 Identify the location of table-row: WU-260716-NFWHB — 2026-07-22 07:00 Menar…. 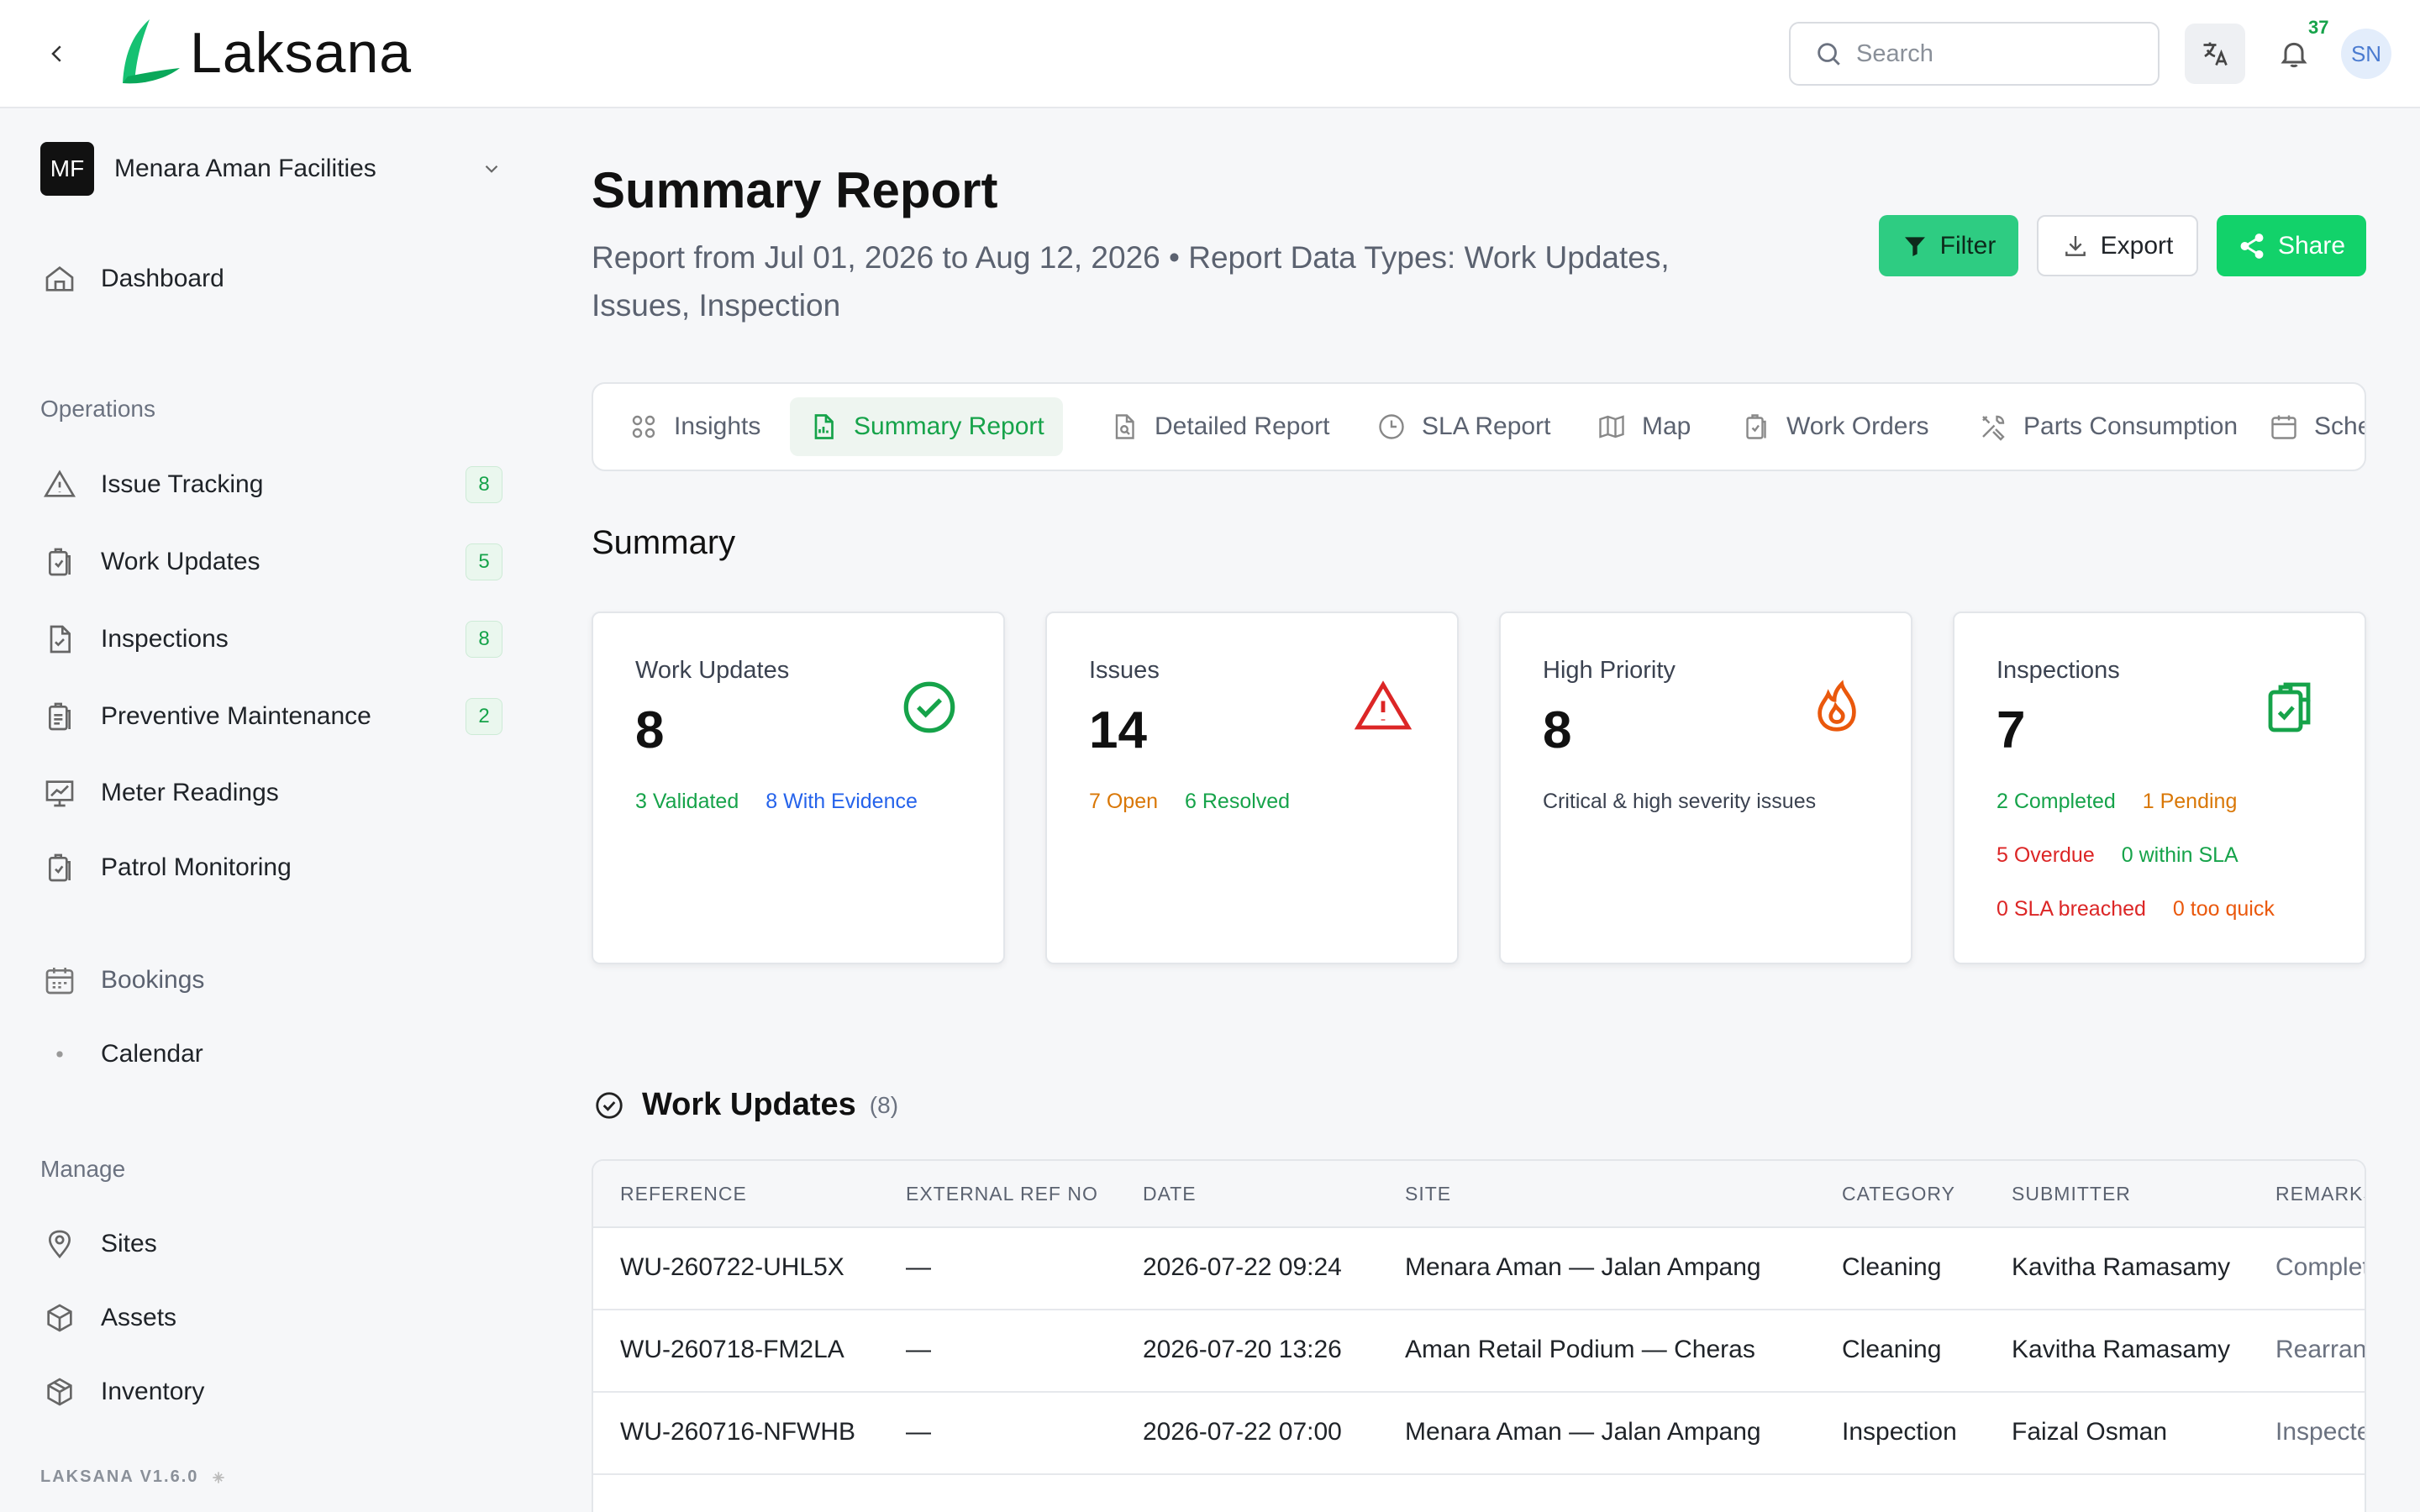
(1479, 1434).